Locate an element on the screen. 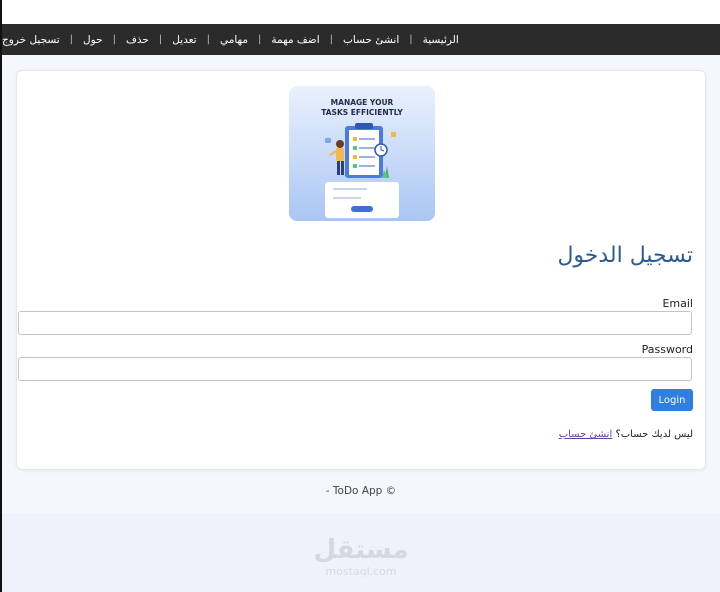 This screenshot has width=720, height=592. email-field is located at coordinates (355, 323).